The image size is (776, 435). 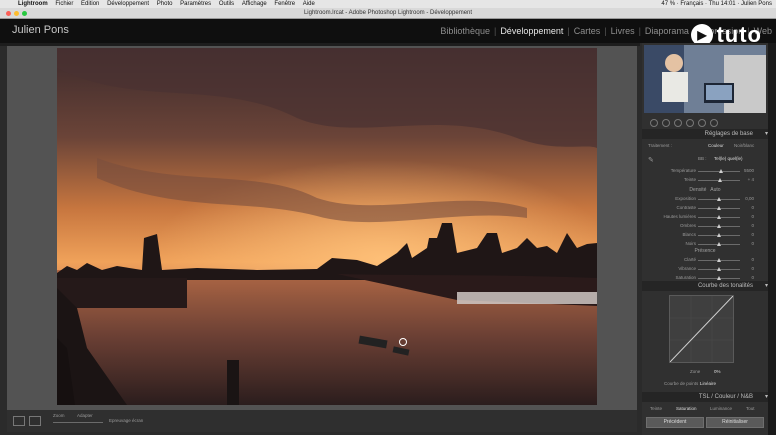 What do you see at coordinates (705, 79) in the screenshot?
I see `webcam-overlay` at bounding box center [705, 79].